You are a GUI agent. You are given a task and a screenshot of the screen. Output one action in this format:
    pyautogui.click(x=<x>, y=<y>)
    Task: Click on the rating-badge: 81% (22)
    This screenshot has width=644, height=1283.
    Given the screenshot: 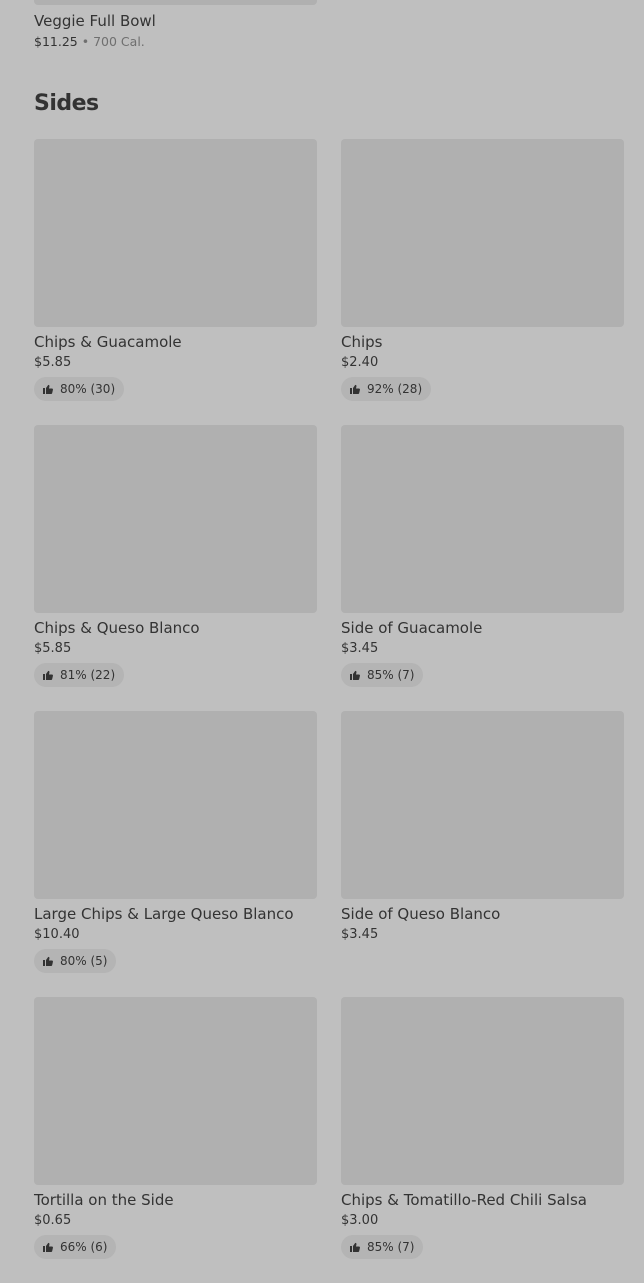 What is the action you would take?
    pyautogui.click(x=79, y=675)
    